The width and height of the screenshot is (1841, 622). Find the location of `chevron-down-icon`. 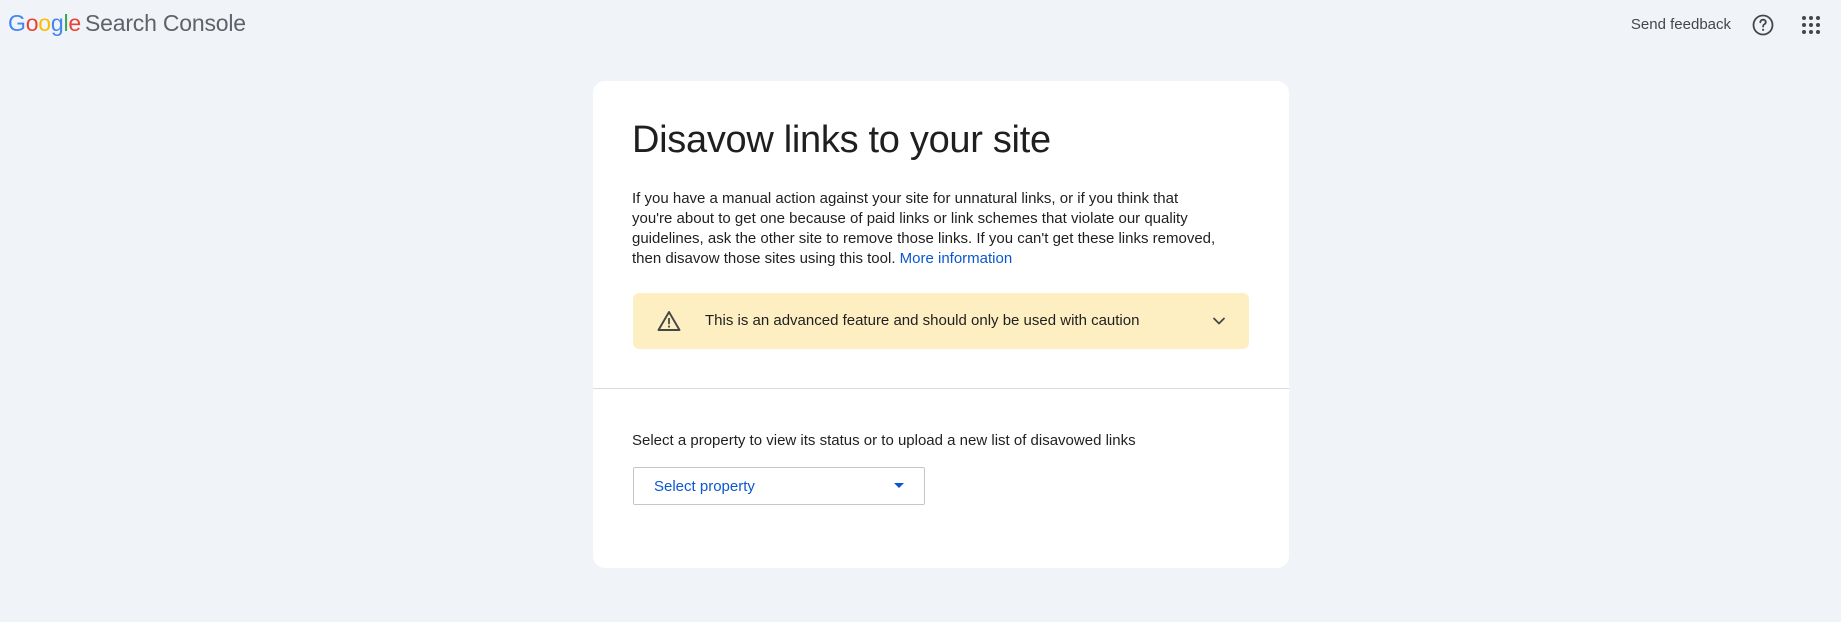

chevron-down-icon is located at coordinates (1219, 321).